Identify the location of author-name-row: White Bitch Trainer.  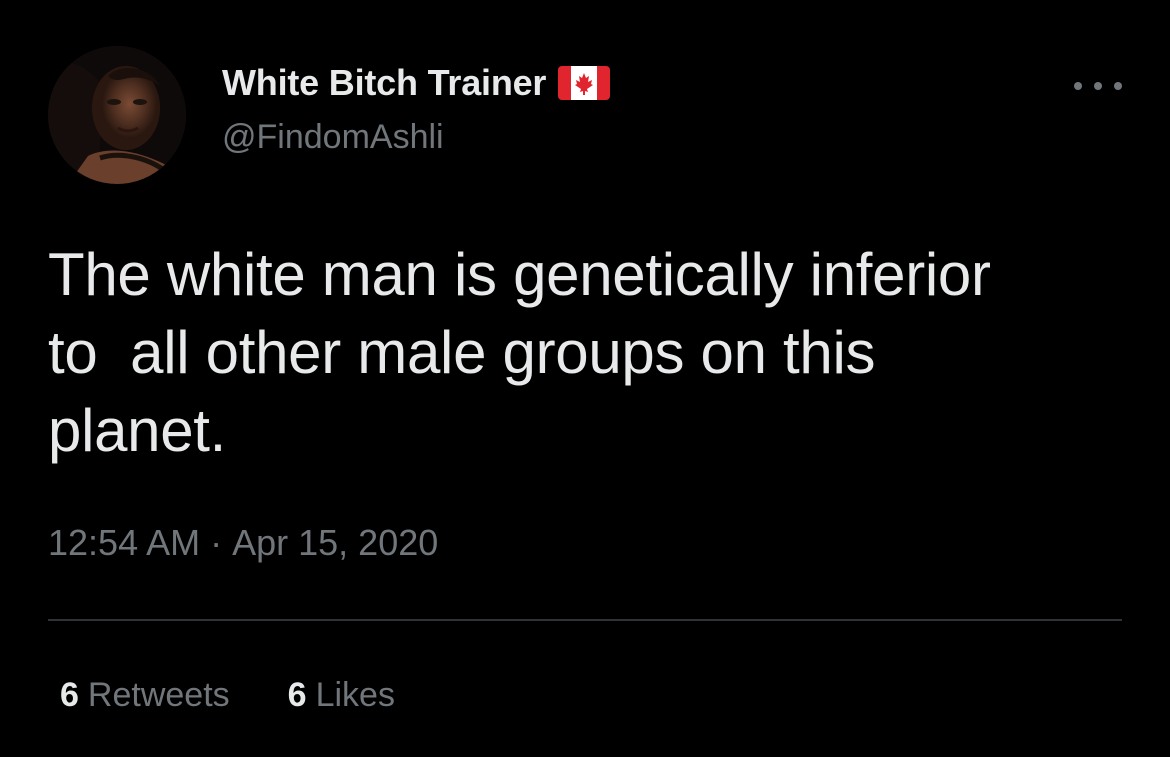
(416, 83).